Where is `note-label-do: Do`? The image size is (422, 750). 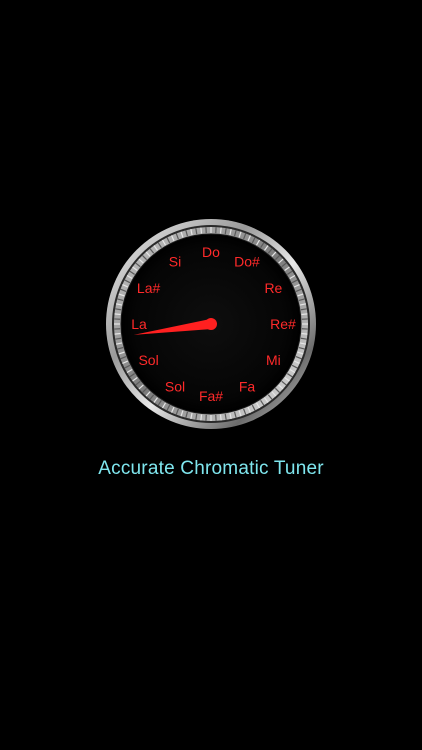
note-label-do: Do is located at coordinates (211, 252).